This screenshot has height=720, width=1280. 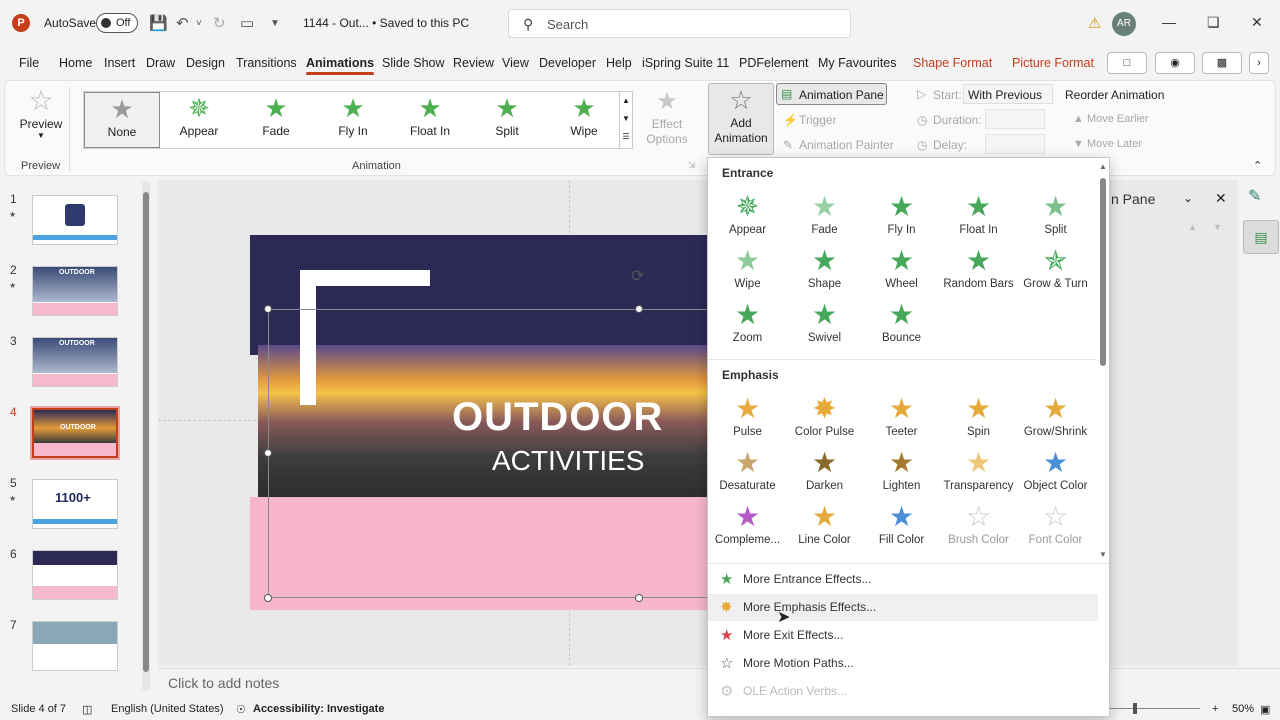 What do you see at coordinates (1188, 198) in the screenshot?
I see `pane-options-icon: ⌄` at bounding box center [1188, 198].